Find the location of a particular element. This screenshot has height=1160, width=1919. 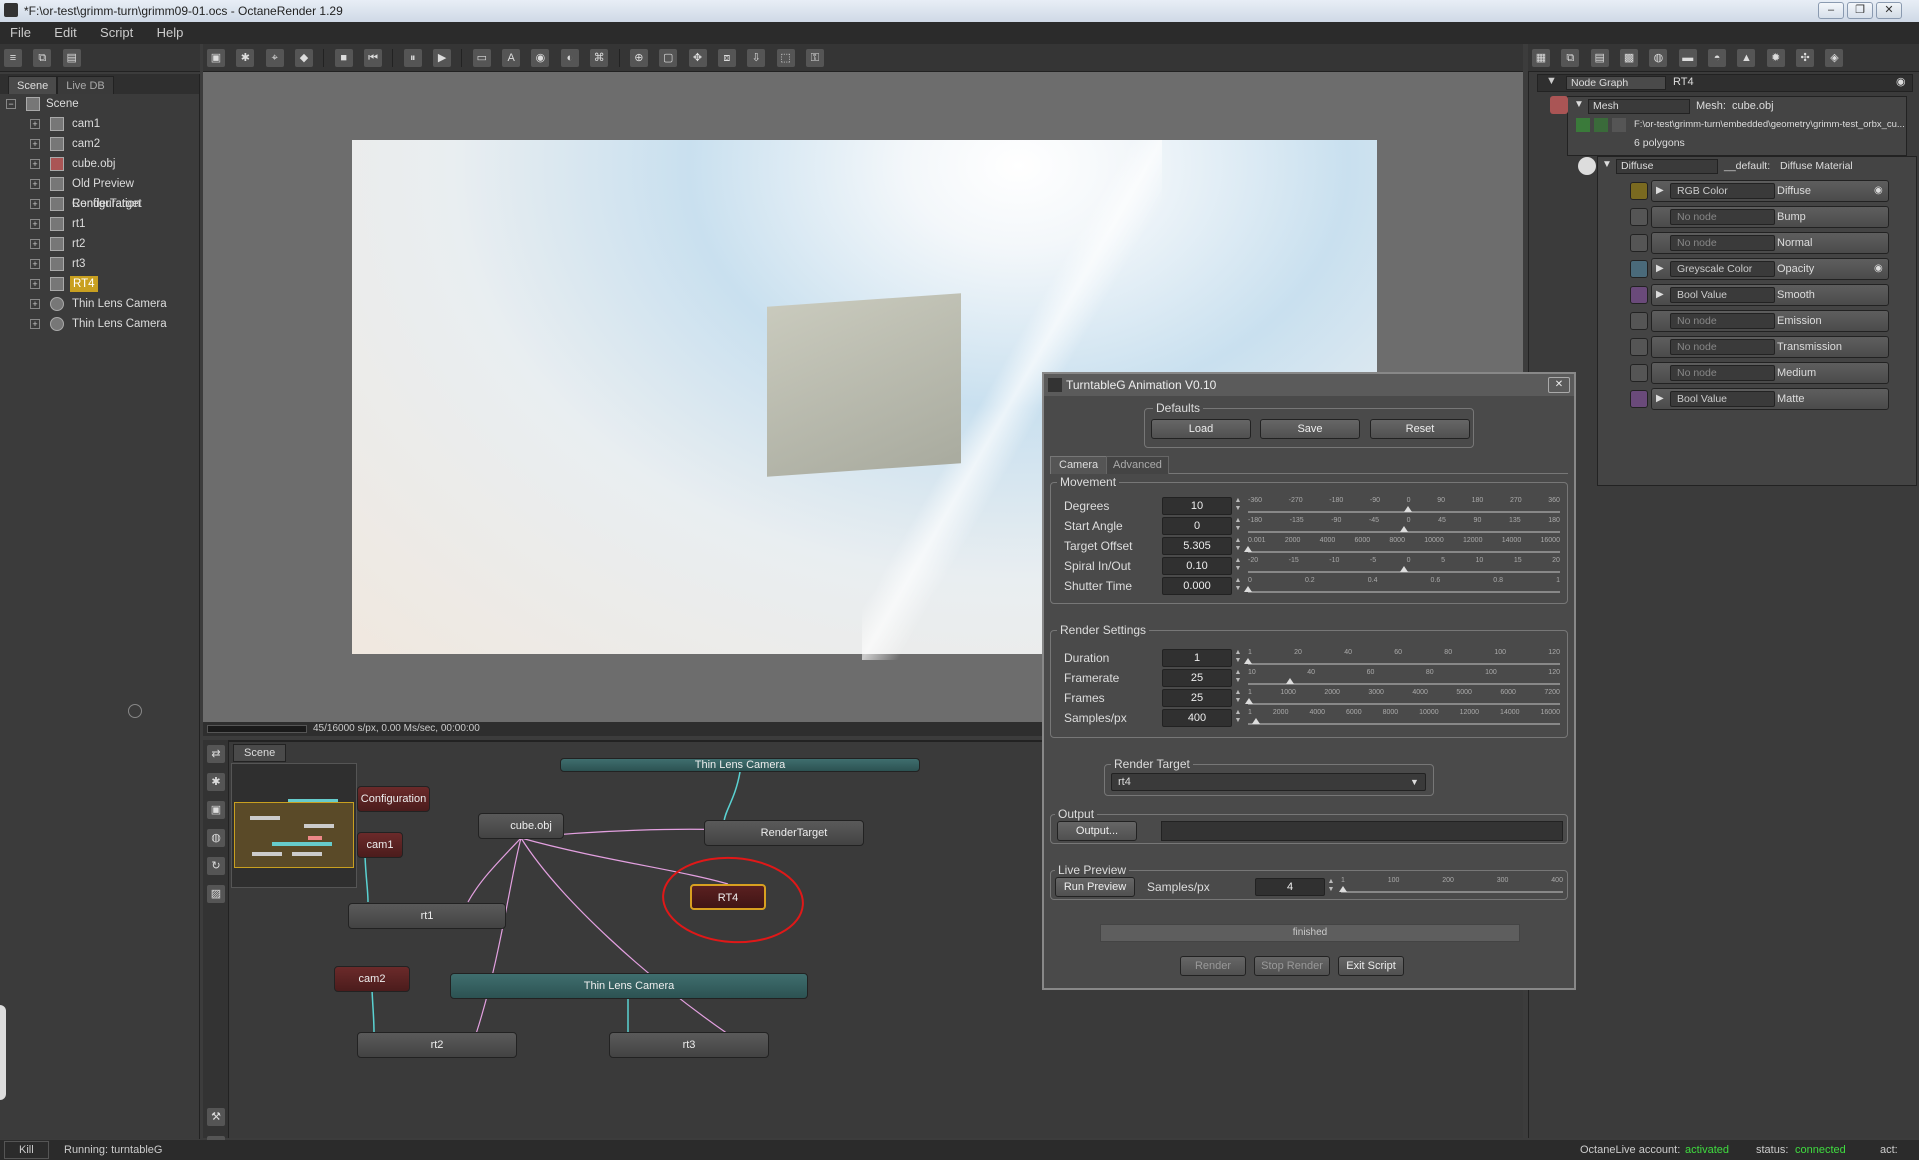

load-button: Load is located at coordinates (1201, 429).